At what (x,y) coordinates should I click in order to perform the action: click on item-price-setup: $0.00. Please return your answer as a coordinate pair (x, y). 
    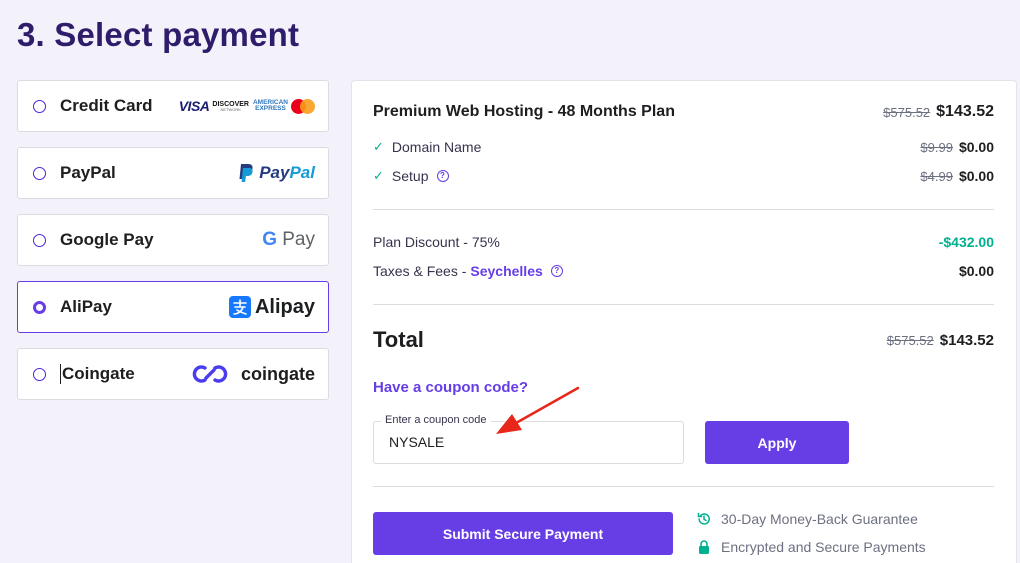
    Looking at the image, I should click on (976, 176).